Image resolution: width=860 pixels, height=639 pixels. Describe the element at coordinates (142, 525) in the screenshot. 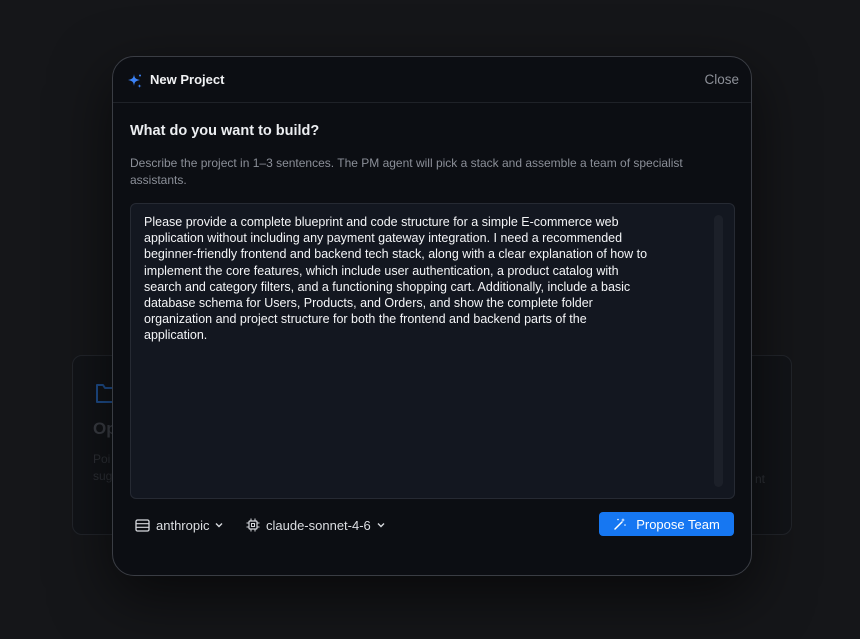

I see `server-icon` at that location.